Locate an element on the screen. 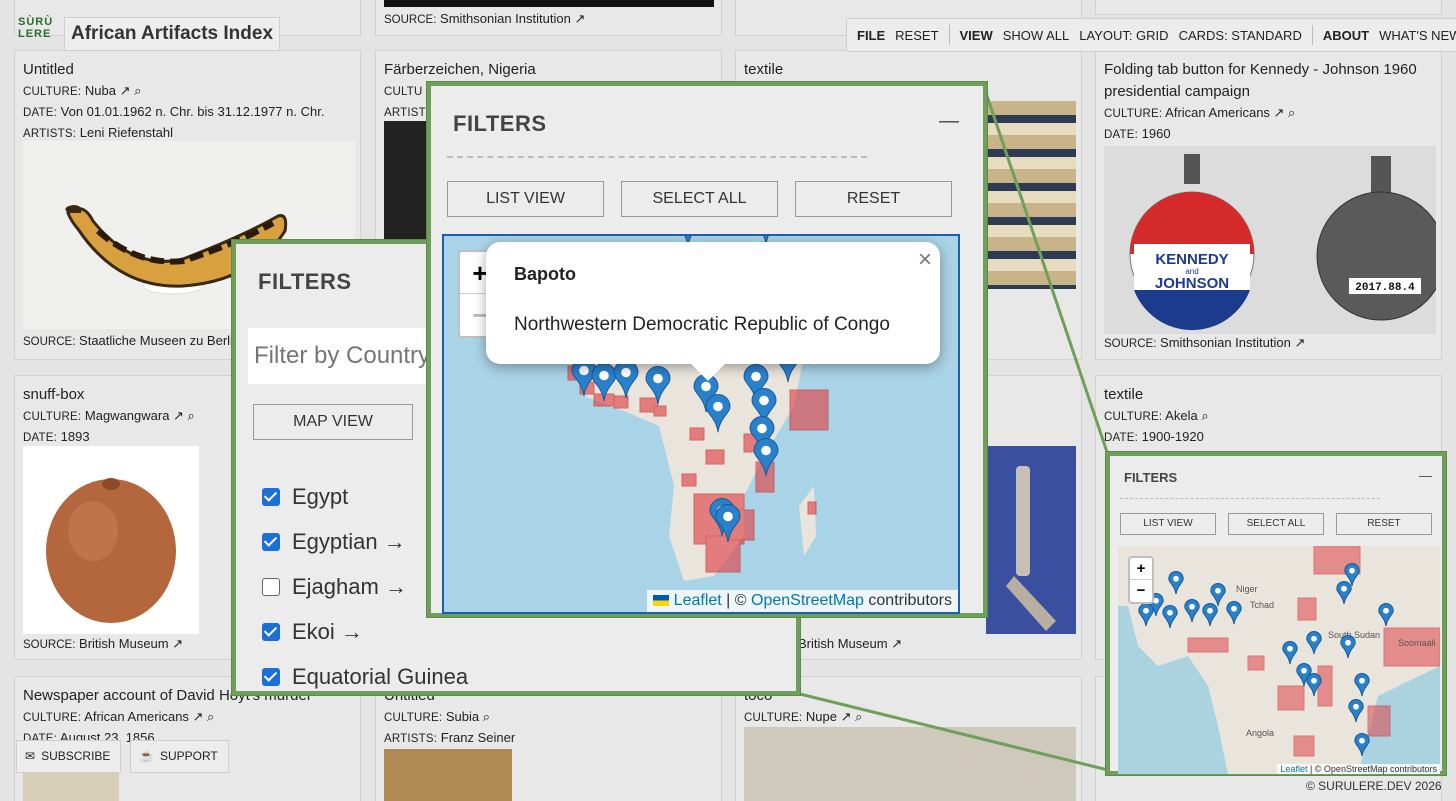 This screenshot has width=1456, height=801. map-label: Niger is located at coordinates (1247, 589).